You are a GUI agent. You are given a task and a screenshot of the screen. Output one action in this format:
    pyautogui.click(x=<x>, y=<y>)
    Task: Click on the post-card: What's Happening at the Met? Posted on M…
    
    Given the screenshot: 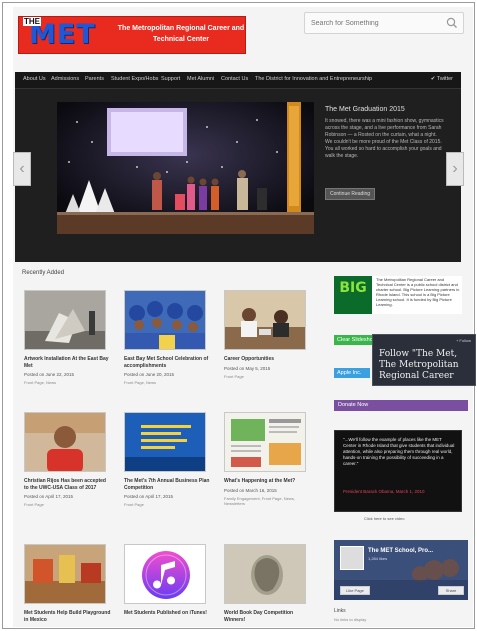 What is the action you would take?
    pyautogui.click(x=268, y=459)
    